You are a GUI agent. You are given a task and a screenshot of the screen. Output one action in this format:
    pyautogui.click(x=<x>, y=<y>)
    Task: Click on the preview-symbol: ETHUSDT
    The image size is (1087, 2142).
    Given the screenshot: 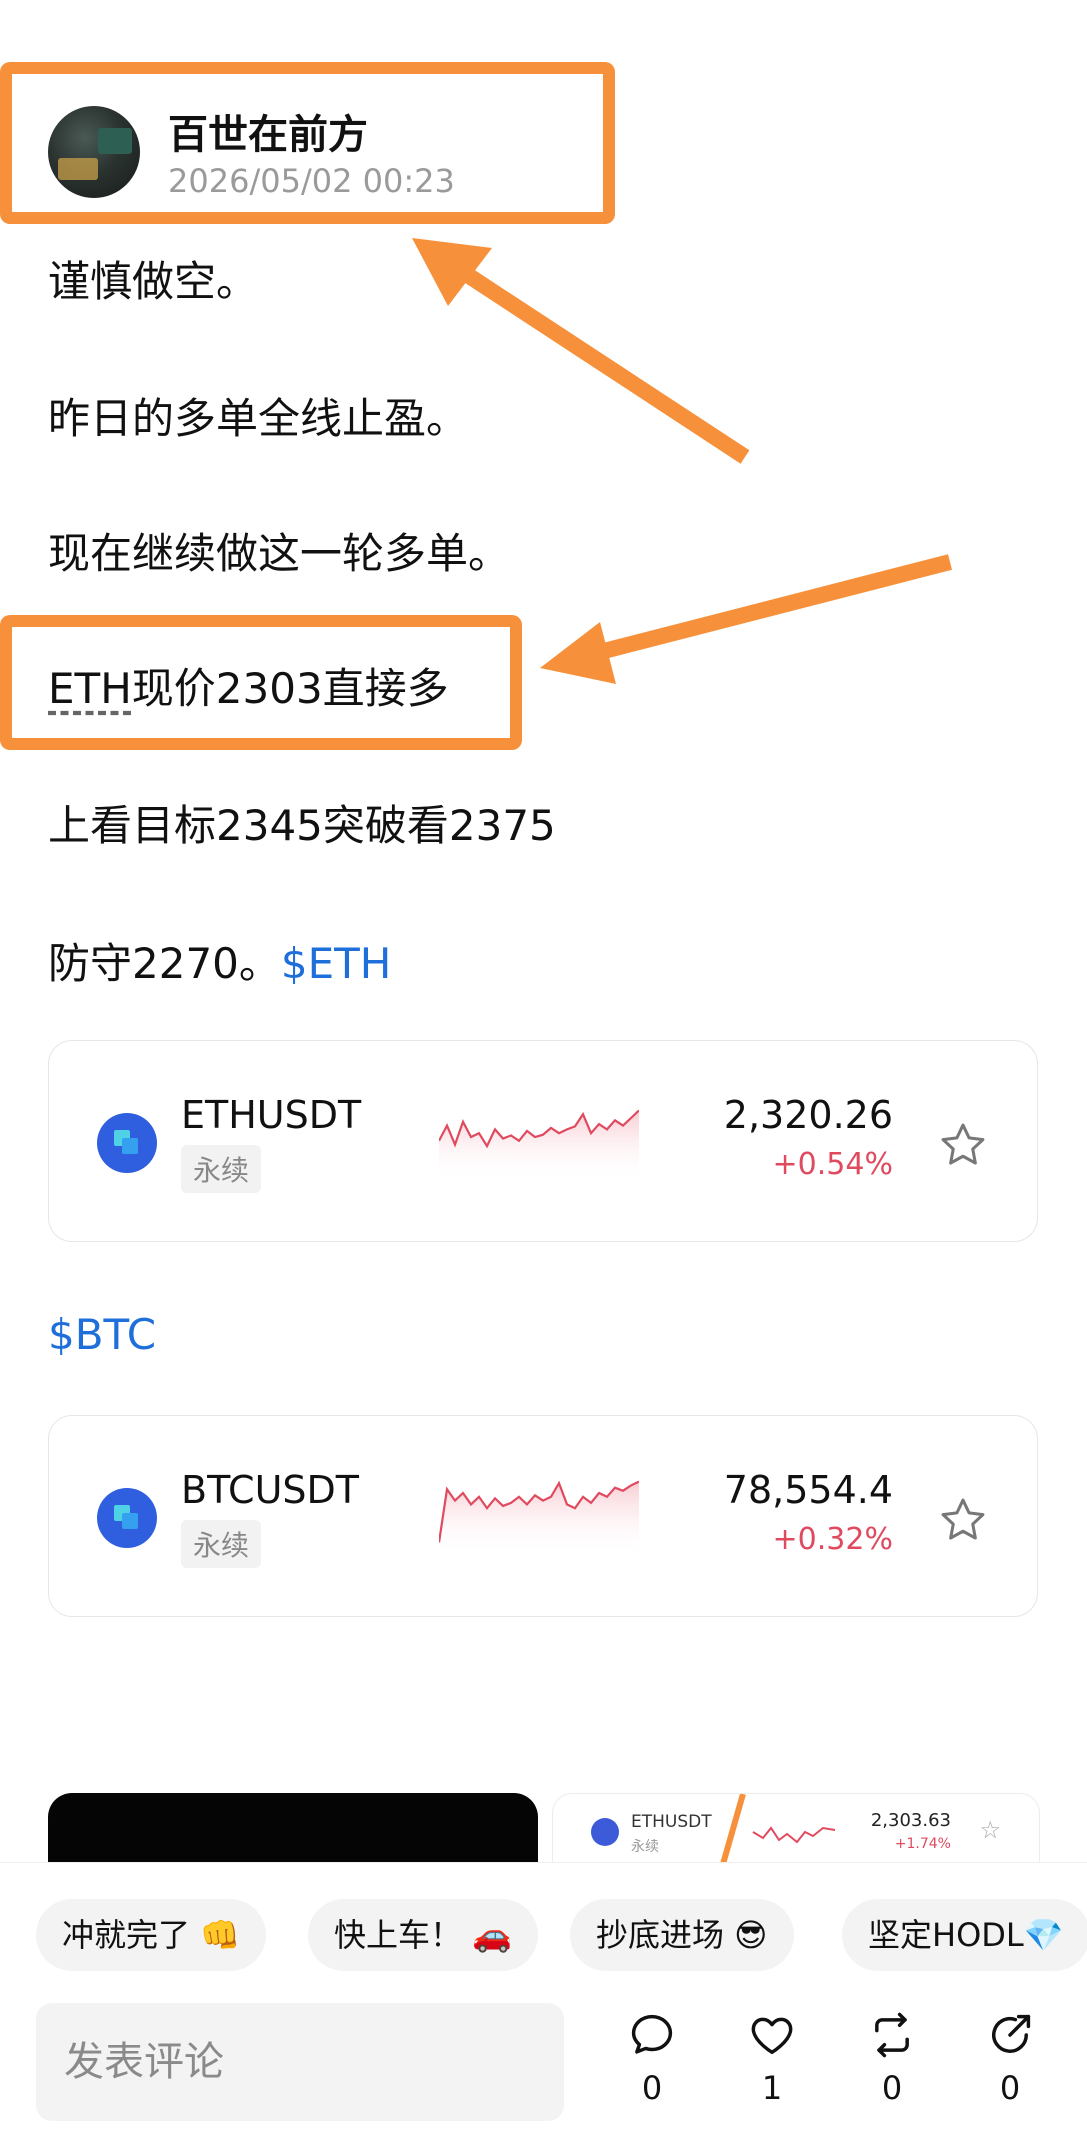 What is the action you would take?
    pyautogui.click(x=671, y=1822)
    